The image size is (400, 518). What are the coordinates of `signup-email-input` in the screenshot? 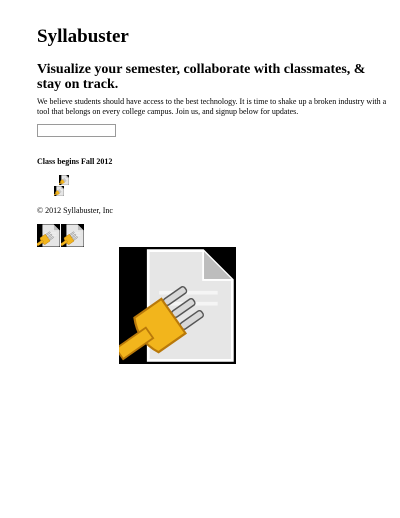 It's located at (76, 130).